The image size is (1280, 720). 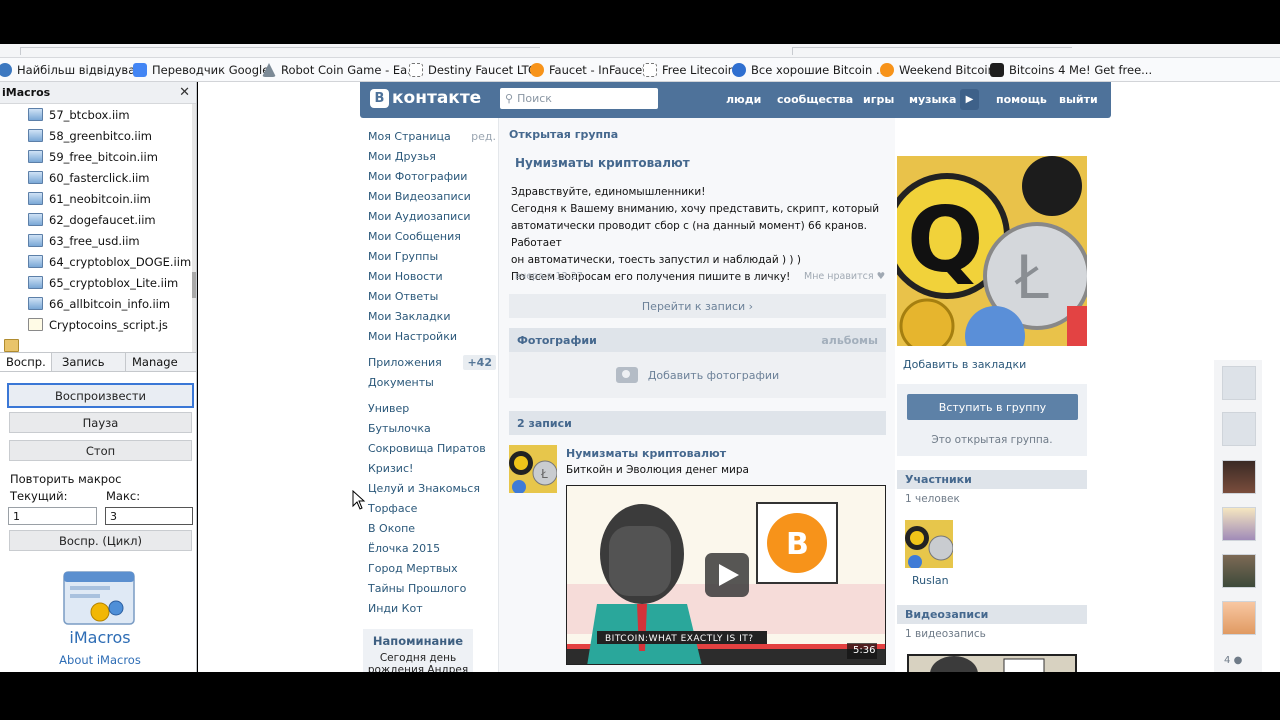 I want to click on videos-header: Видеозаписи, so click(x=992, y=614).